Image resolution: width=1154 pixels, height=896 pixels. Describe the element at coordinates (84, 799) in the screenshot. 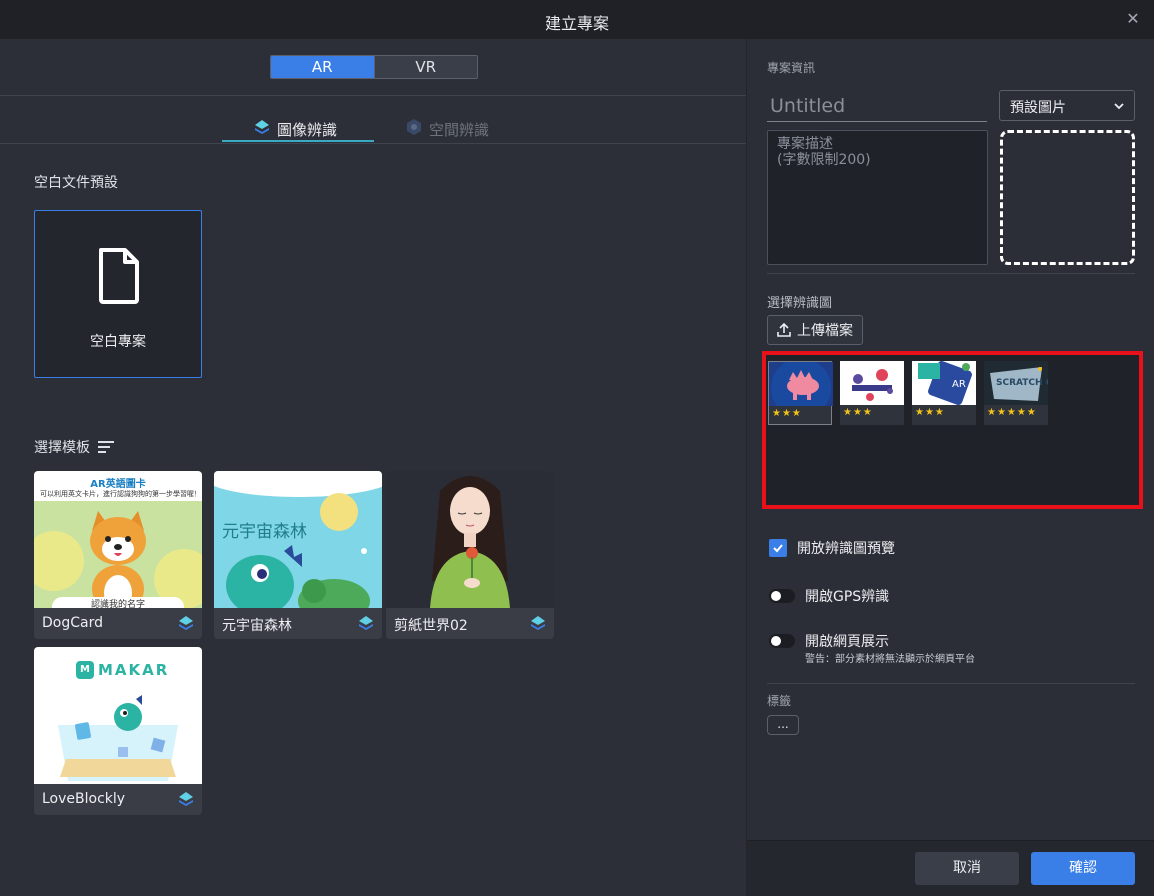

I see `template-name: LoveBlockly` at that location.